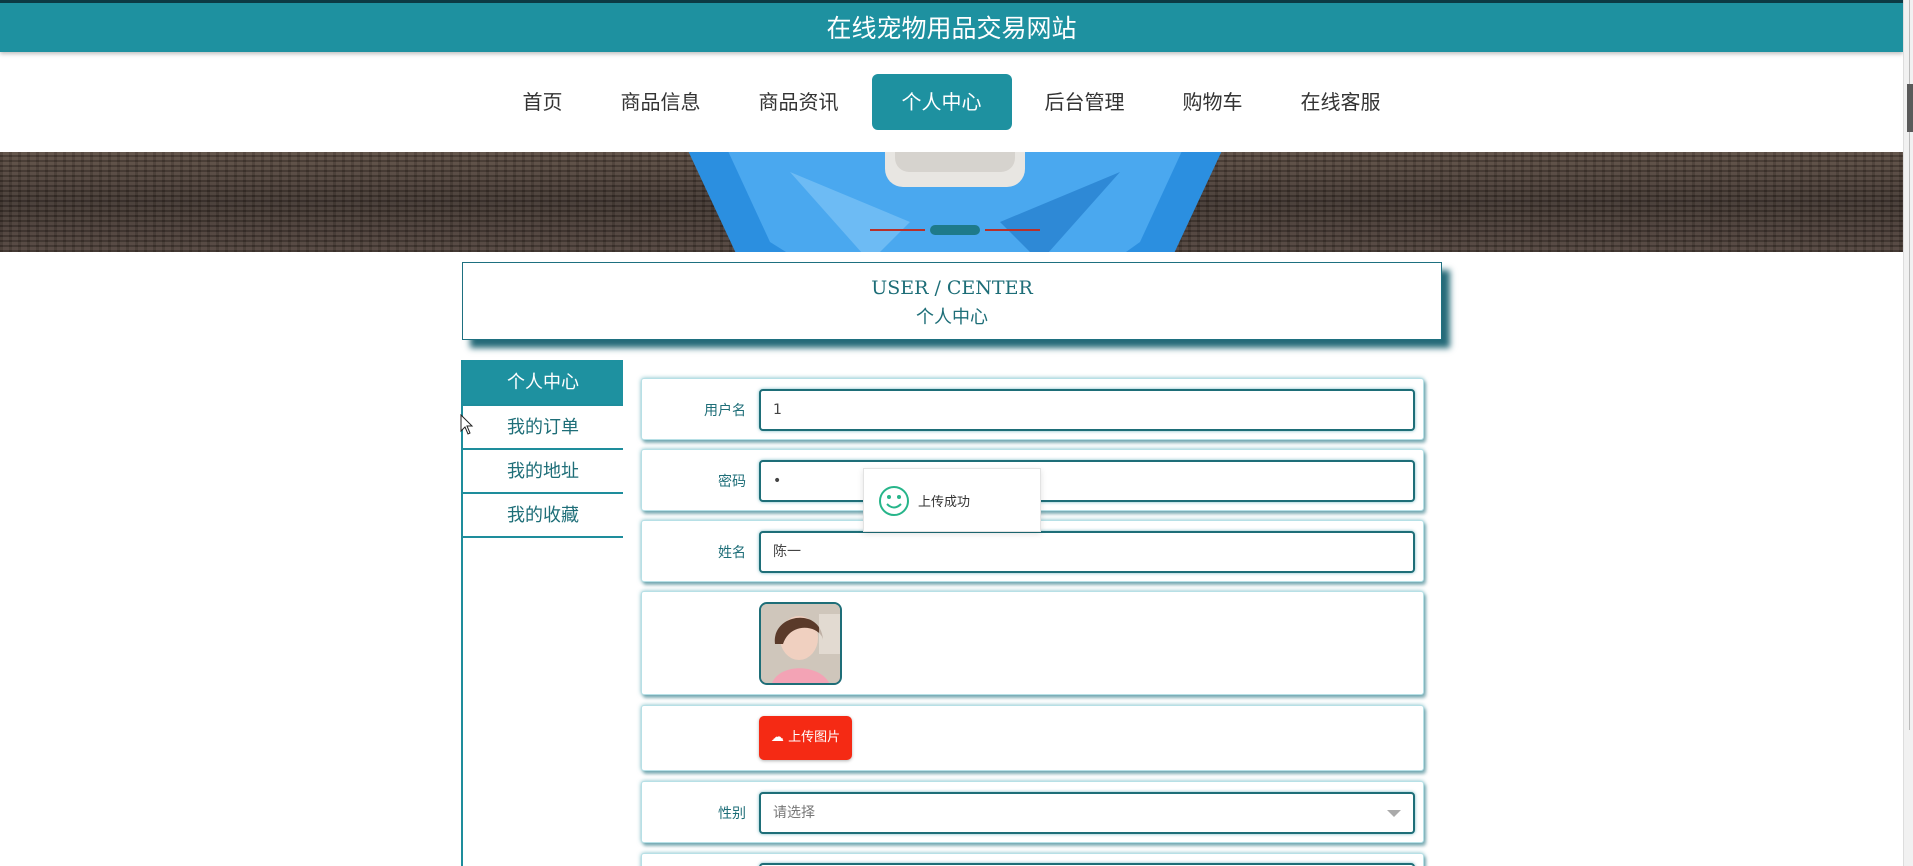 This screenshot has height=866, width=1913. What do you see at coordinates (952, 288) in the screenshot?
I see `section-title-en: USER / CENTER` at bounding box center [952, 288].